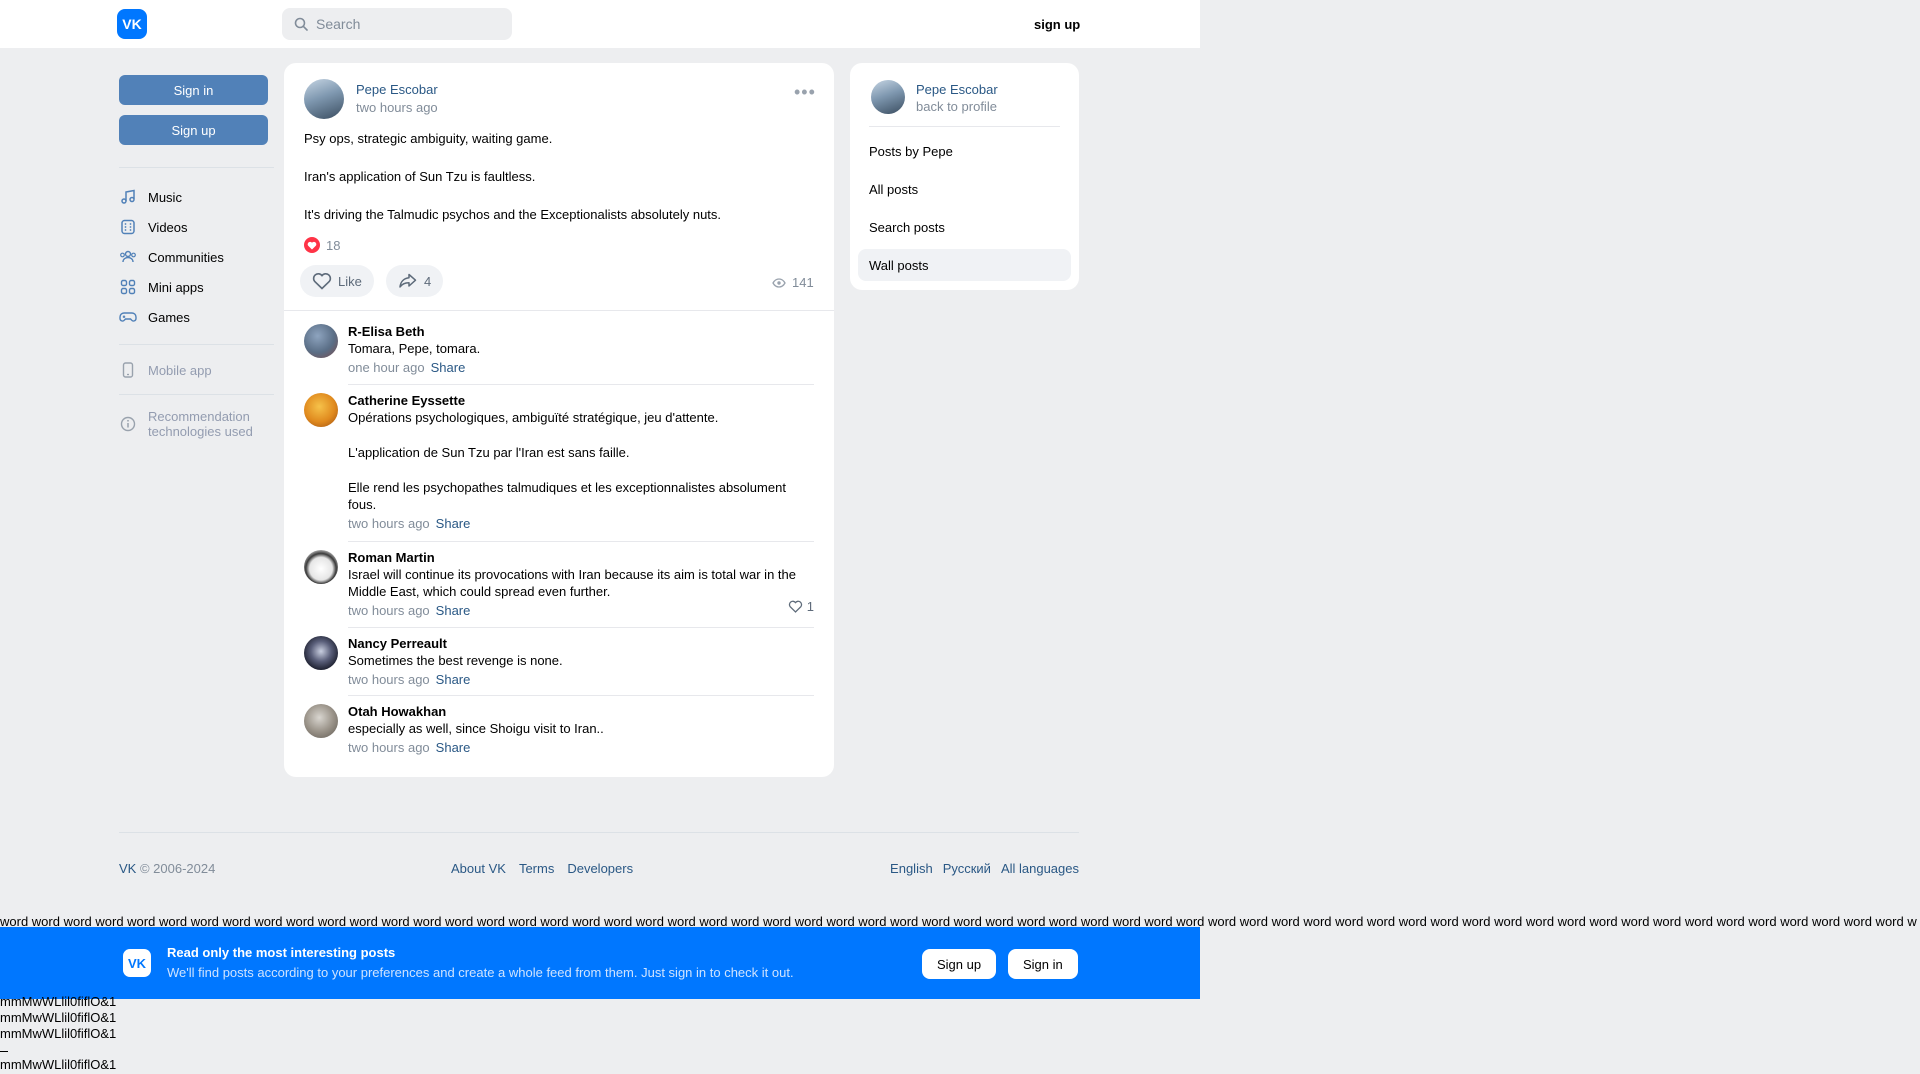  I want to click on footer-link-developers: Developers, so click(600, 868).